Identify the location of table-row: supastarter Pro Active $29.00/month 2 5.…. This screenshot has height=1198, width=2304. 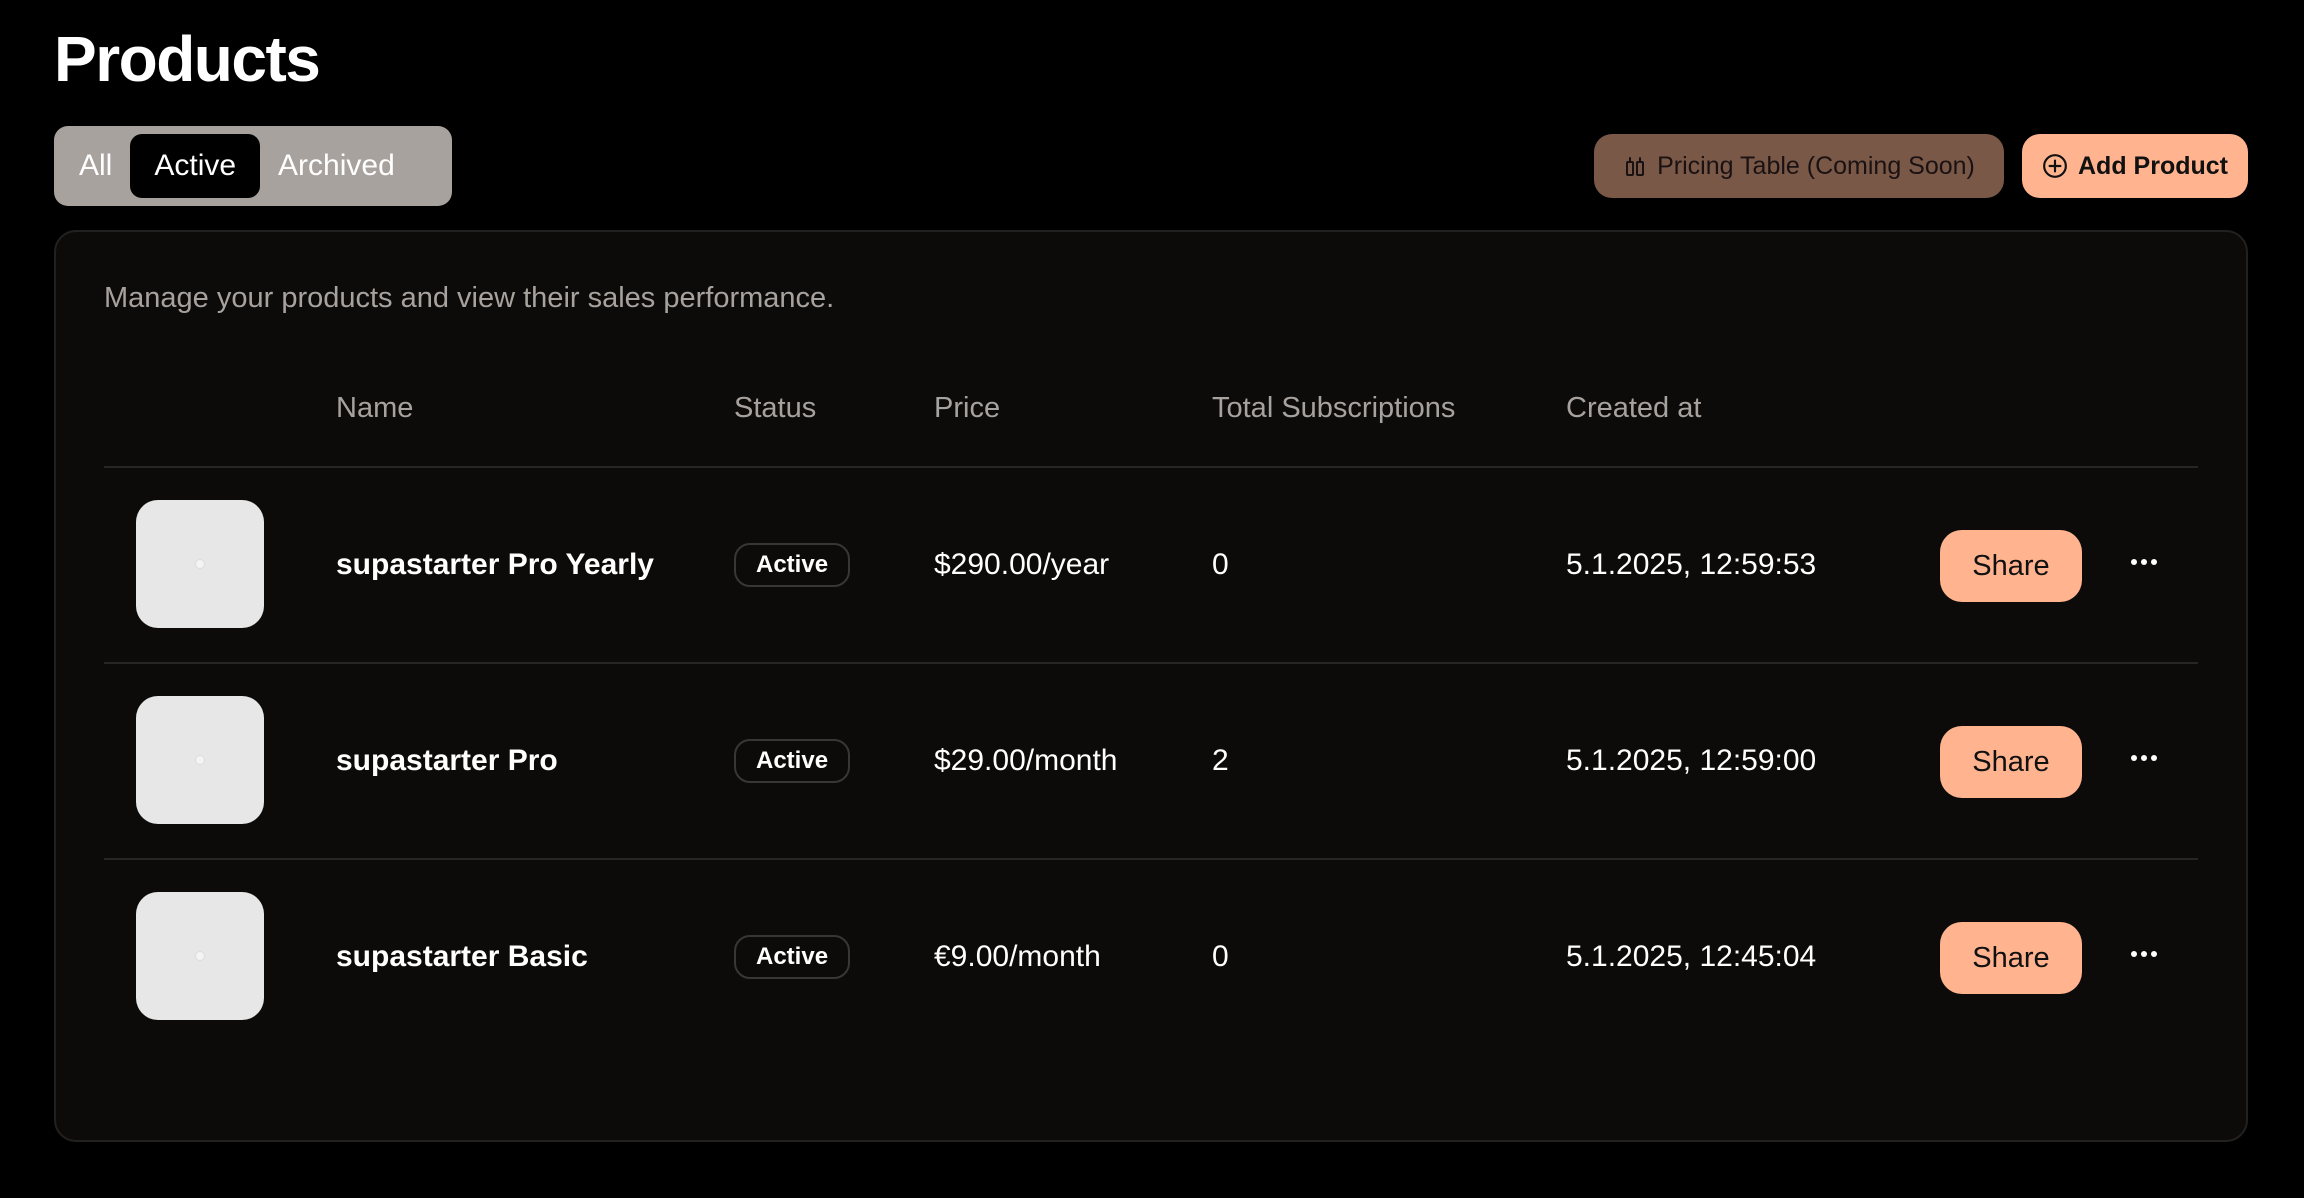
(1151, 762).